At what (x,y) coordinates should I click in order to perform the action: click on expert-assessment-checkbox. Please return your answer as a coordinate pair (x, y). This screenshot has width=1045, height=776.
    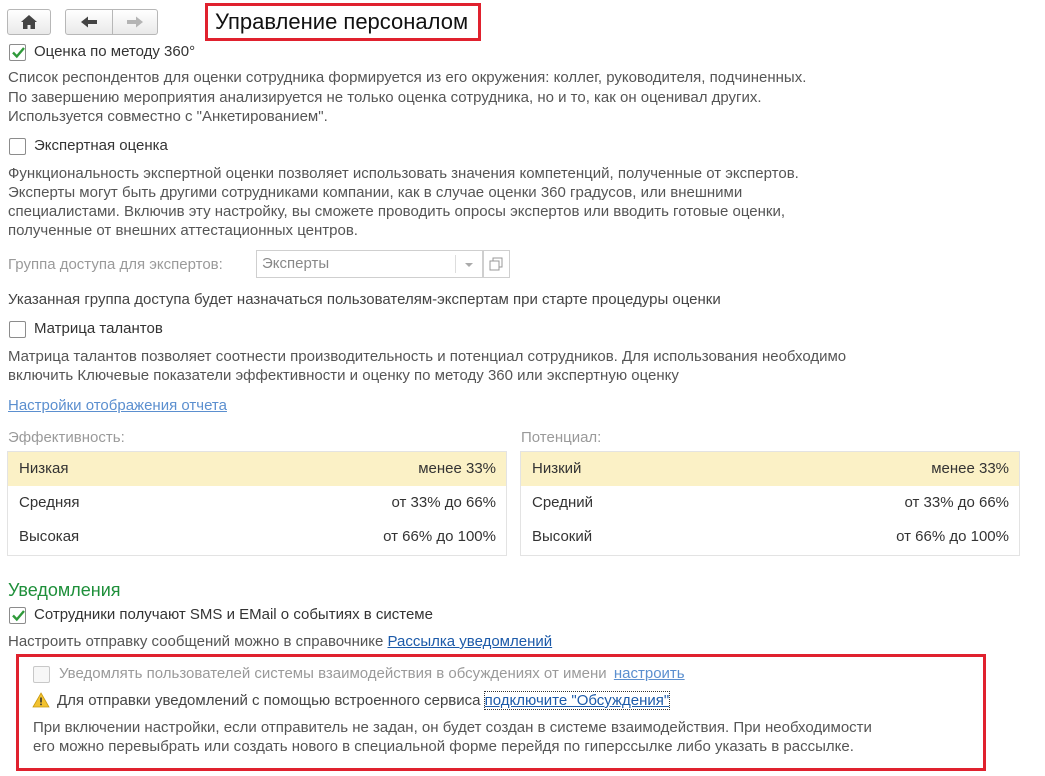
    Looking at the image, I should click on (17, 146).